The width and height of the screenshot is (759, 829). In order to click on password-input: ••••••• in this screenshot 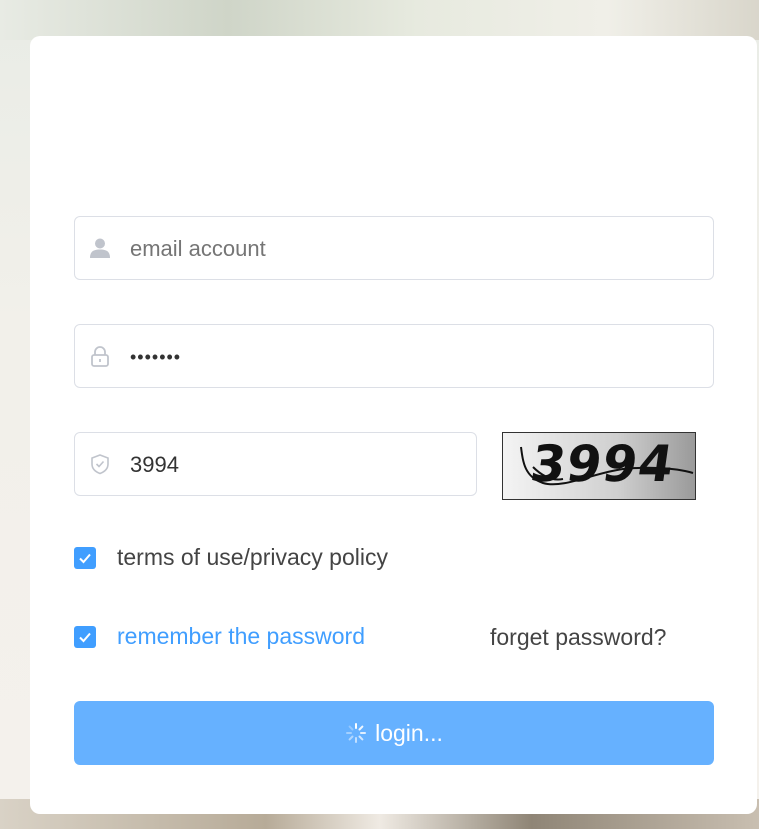, I will do `click(414, 357)`.